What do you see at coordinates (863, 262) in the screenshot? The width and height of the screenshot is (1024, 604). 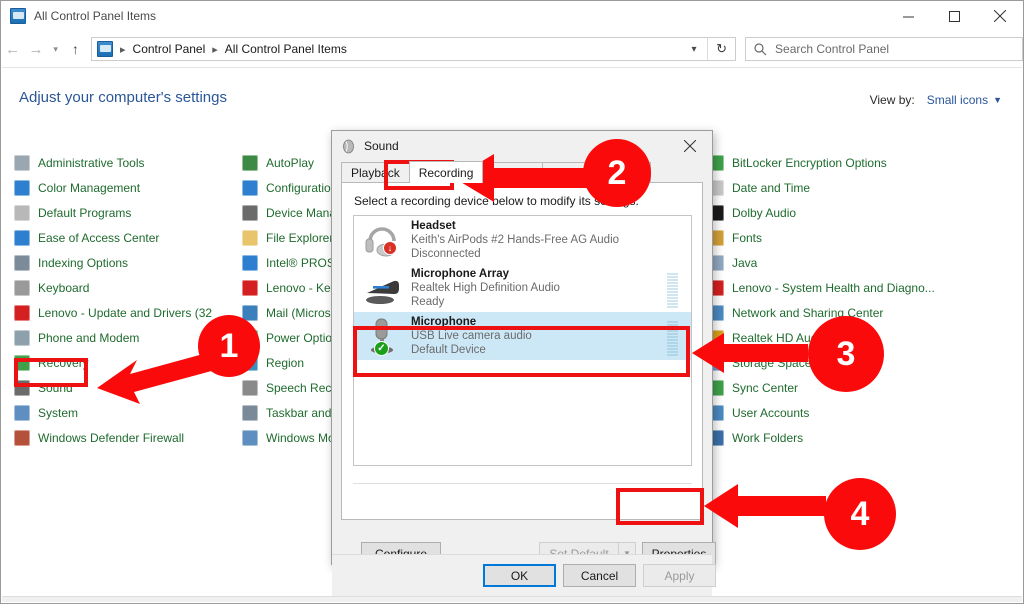 I see `control-panel-item: Java` at bounding box center [863, 262].